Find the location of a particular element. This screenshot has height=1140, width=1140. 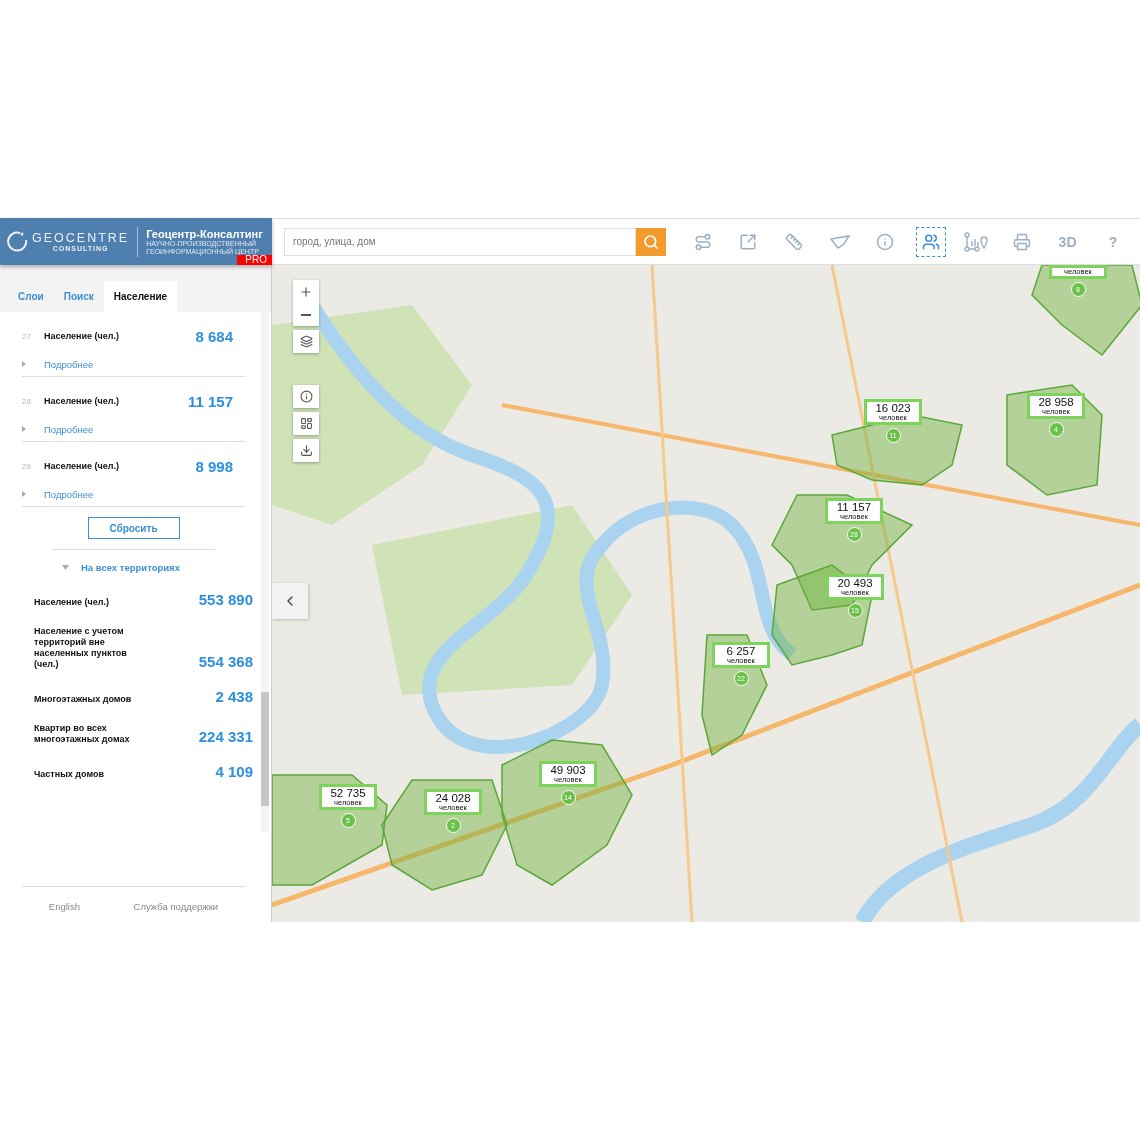

route-icon is located at coordinates (702, 241).